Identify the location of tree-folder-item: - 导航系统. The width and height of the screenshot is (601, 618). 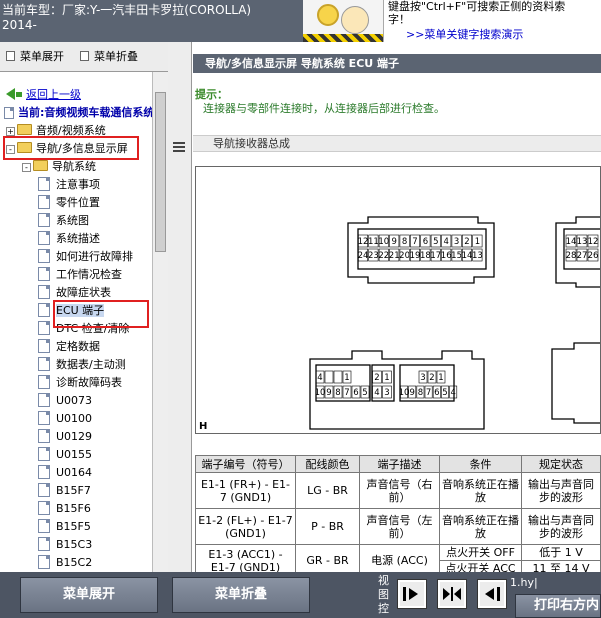
(59, 167).